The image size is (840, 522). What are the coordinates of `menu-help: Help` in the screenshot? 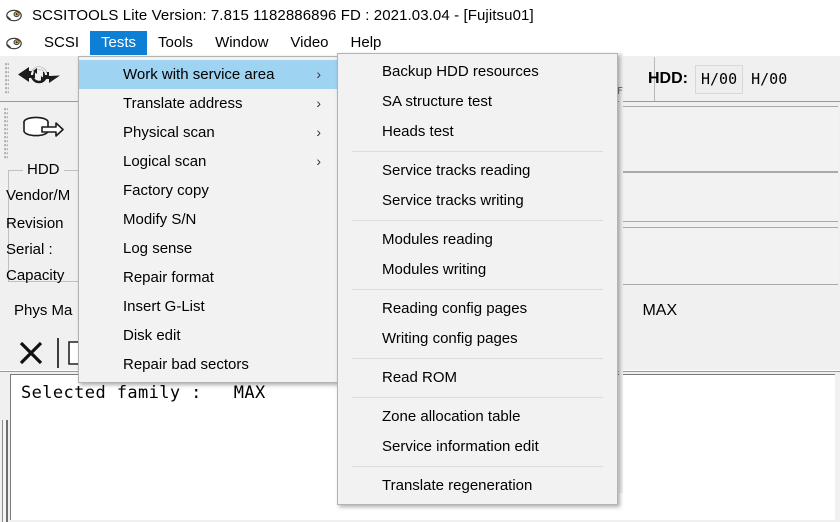 It's located at (366, 43).